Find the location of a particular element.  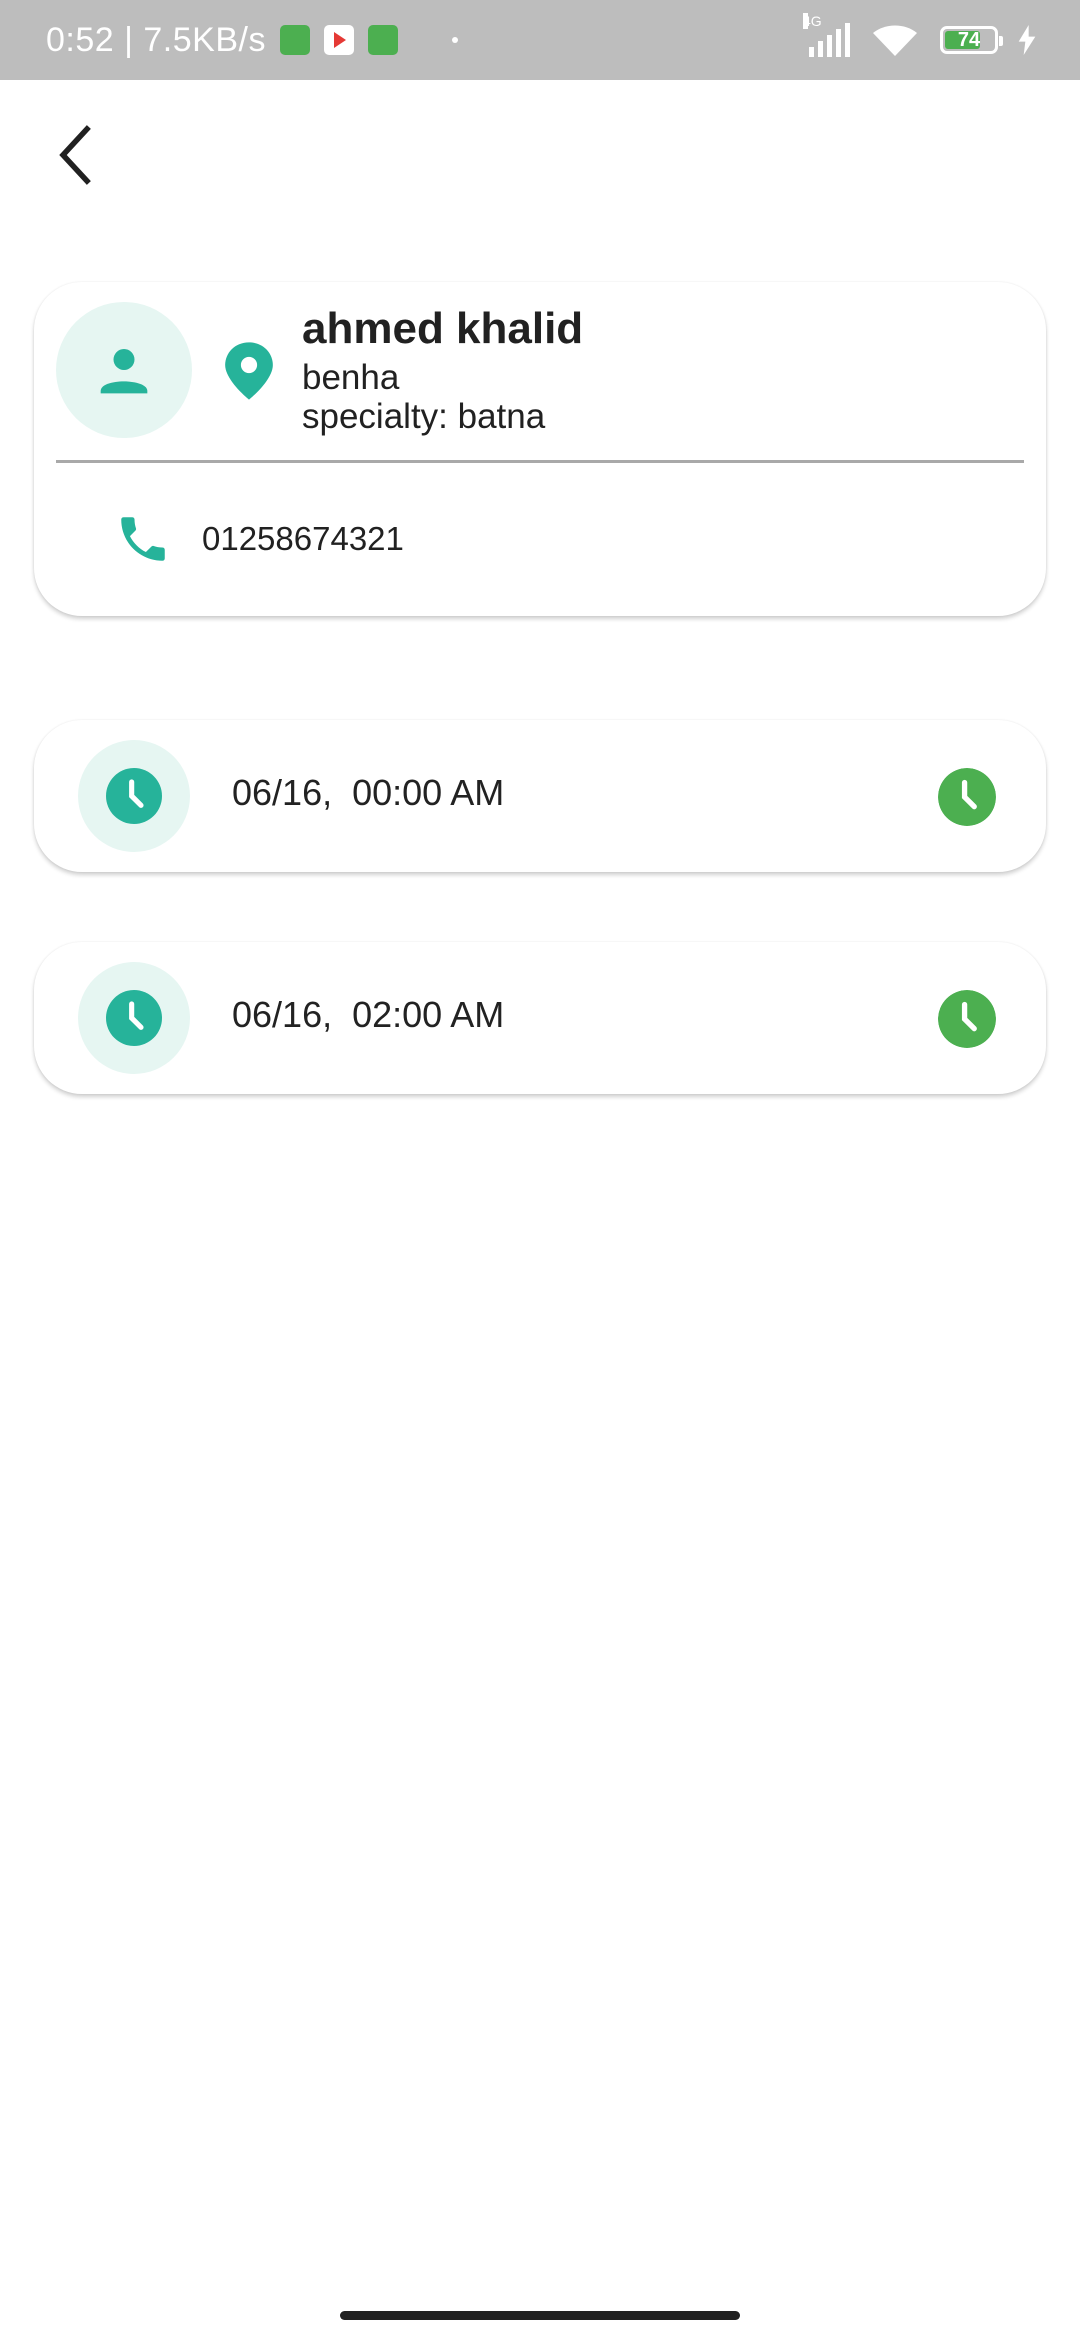

doctor-city: benha is located at coordinates (351, 377).